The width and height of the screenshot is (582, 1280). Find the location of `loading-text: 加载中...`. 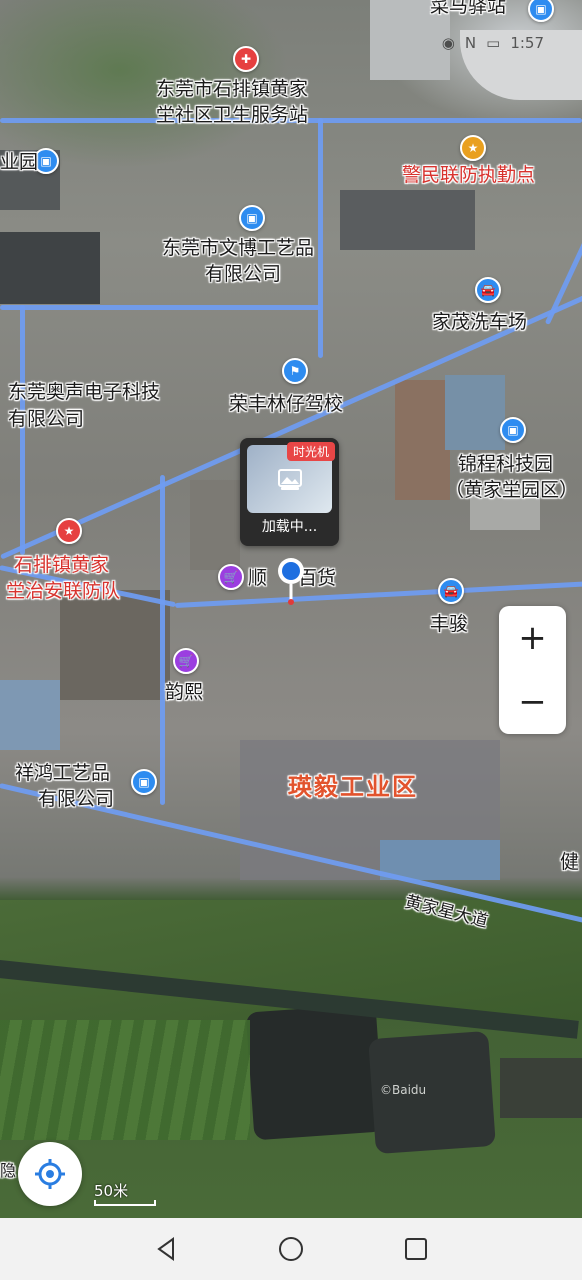

loading-text: 加载中... is located at coordinates (289, 527).